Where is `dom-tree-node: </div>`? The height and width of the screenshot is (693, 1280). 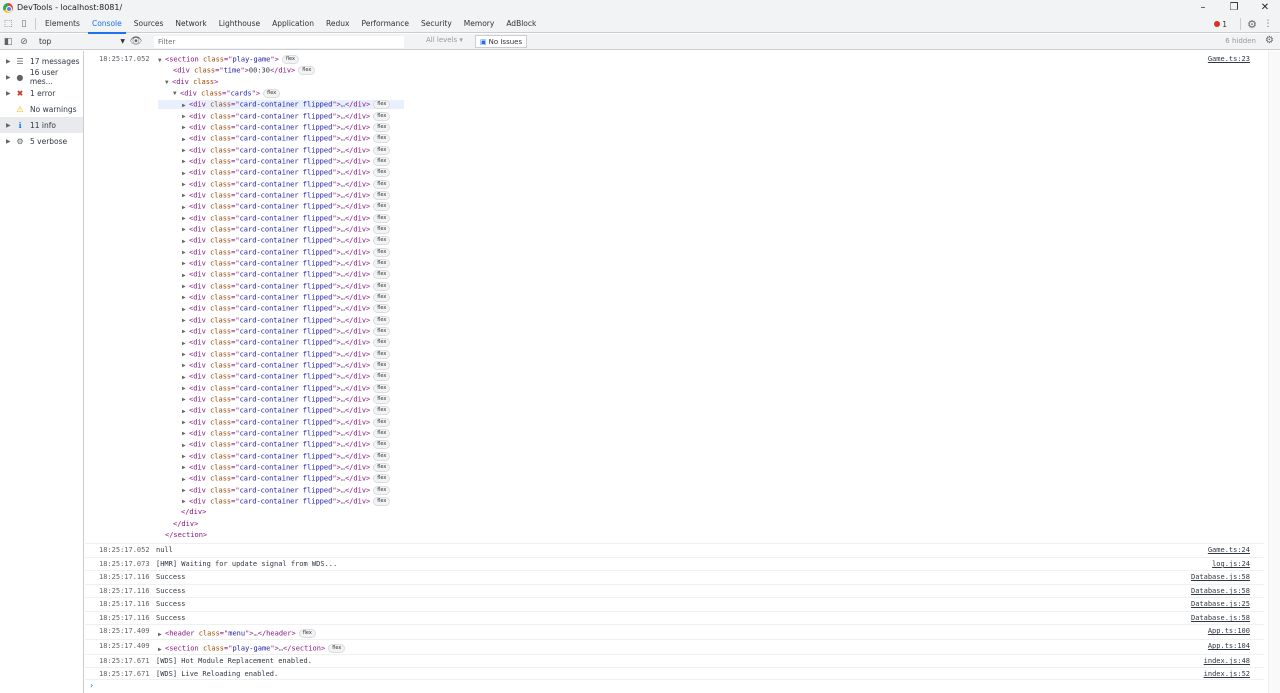 dom-tree-node: </div> is located at coordinates (185, 524).